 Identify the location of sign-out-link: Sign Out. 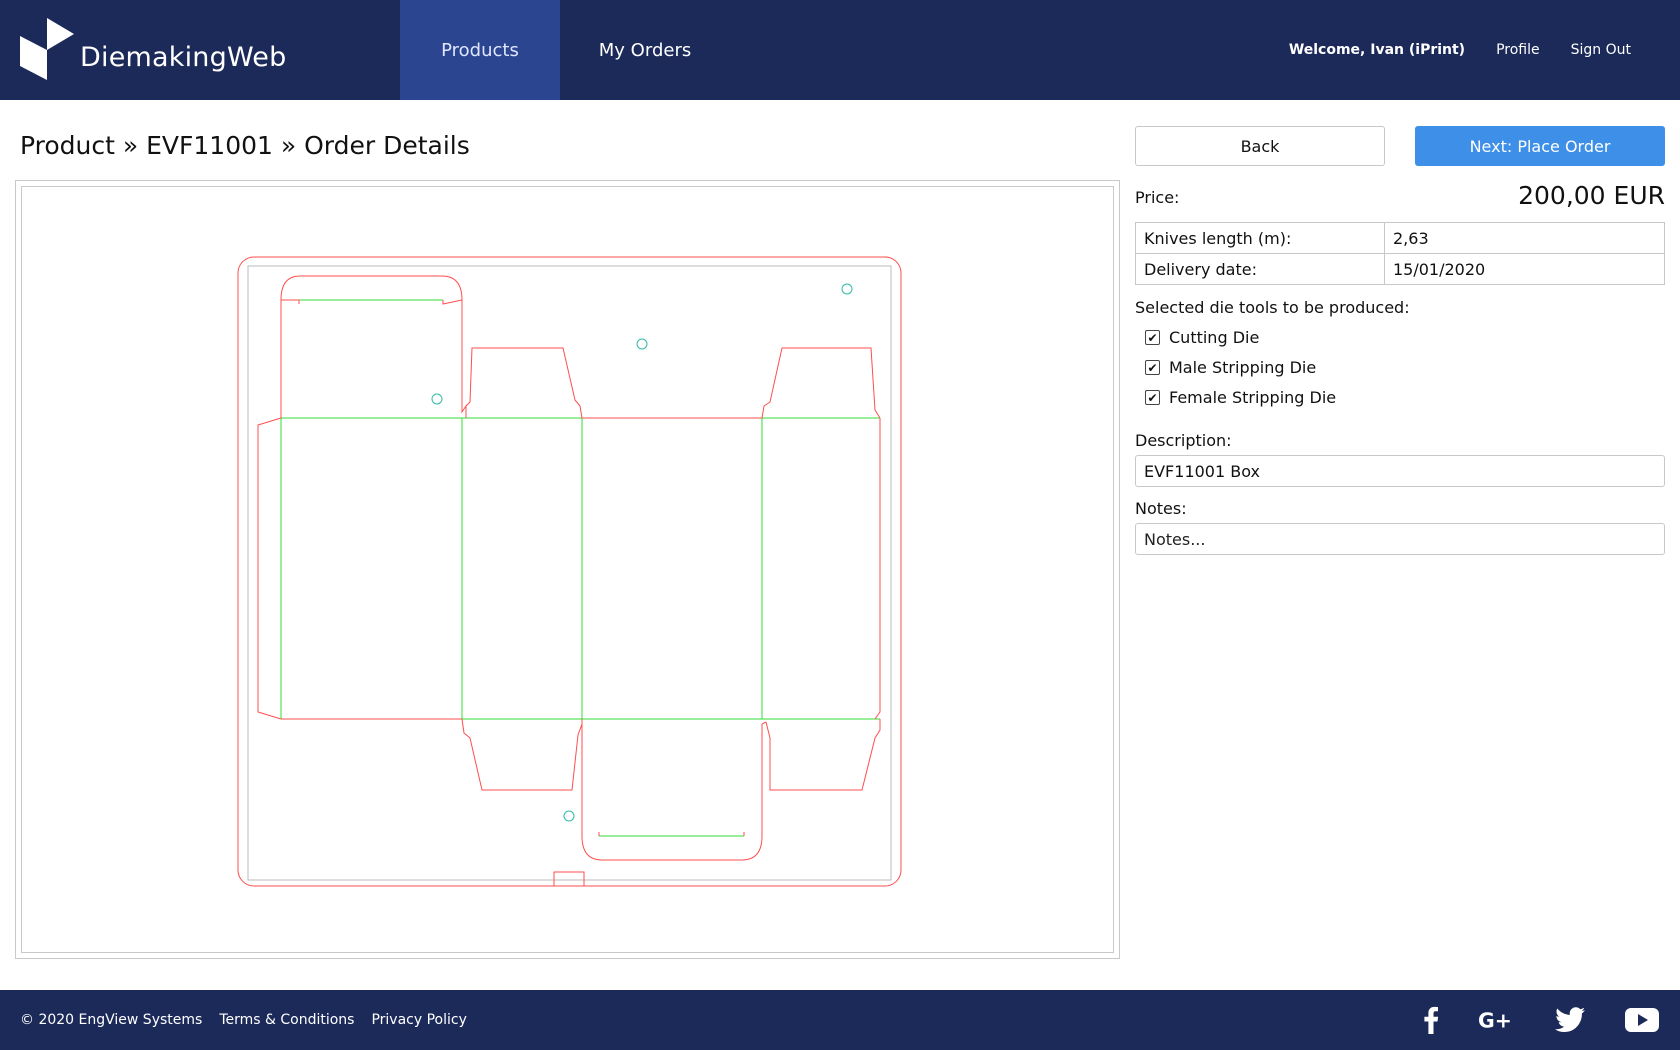
(1601, 50).